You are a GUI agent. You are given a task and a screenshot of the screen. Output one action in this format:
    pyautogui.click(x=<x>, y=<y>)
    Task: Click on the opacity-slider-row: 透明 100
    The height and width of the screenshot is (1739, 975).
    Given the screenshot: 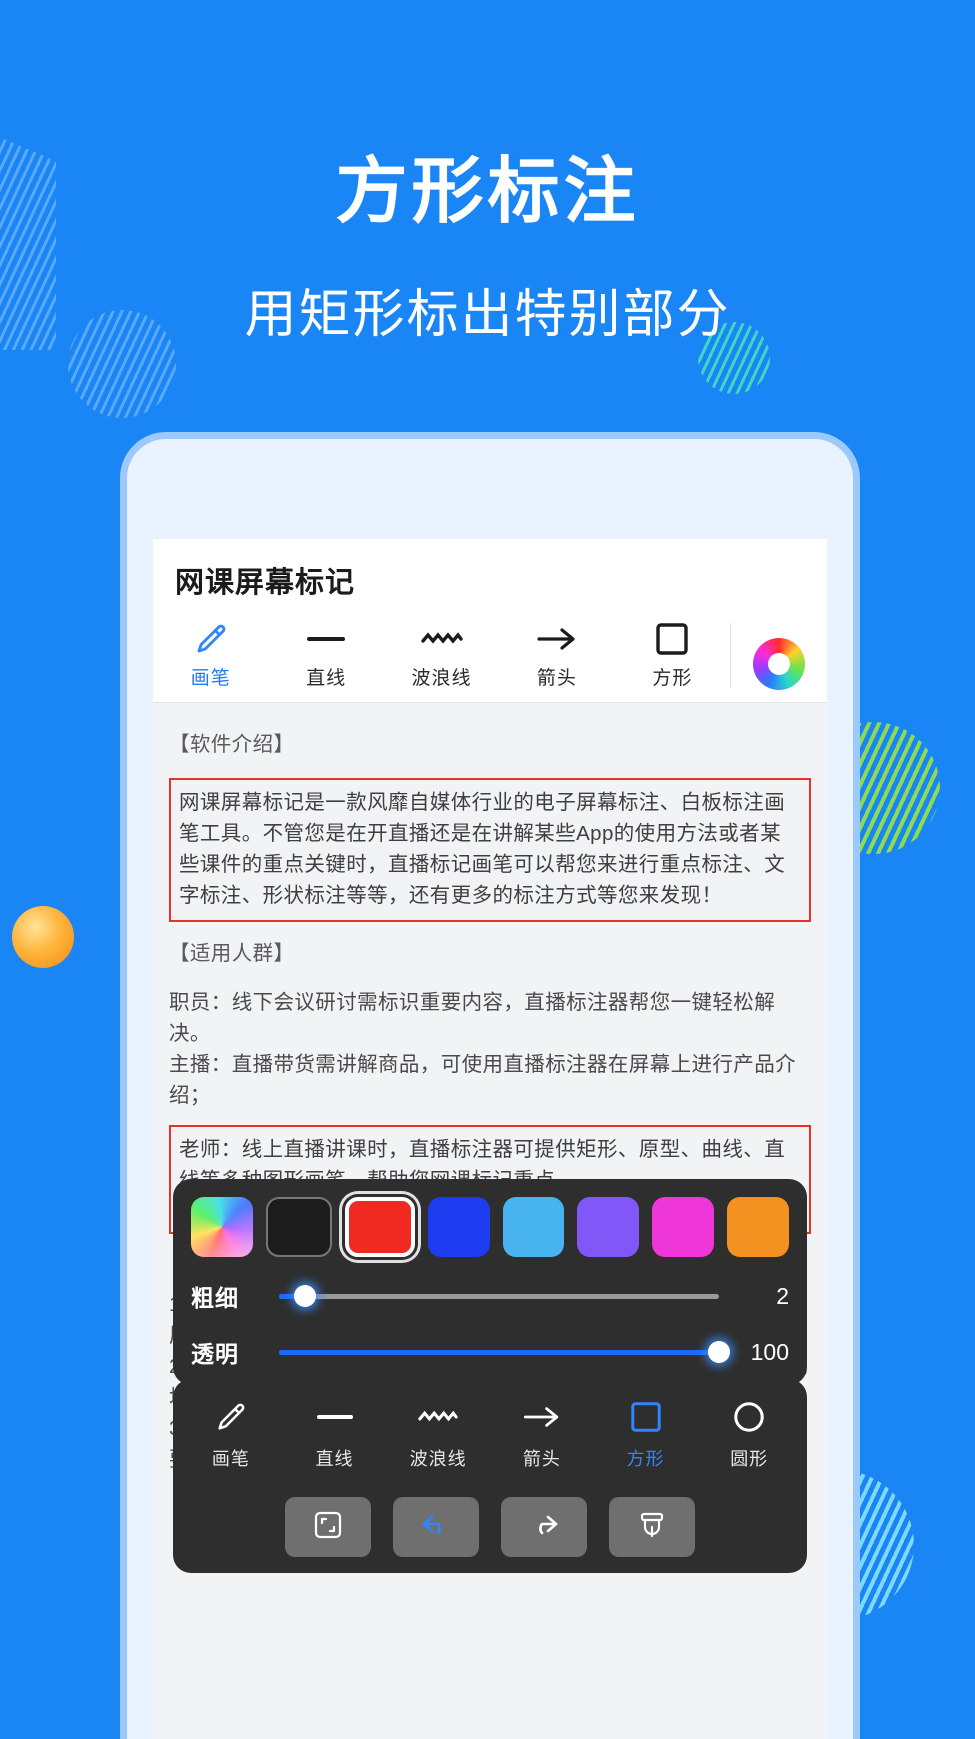 What is the action you would take?
    pyautogui.click(x=490, y=1352)
    